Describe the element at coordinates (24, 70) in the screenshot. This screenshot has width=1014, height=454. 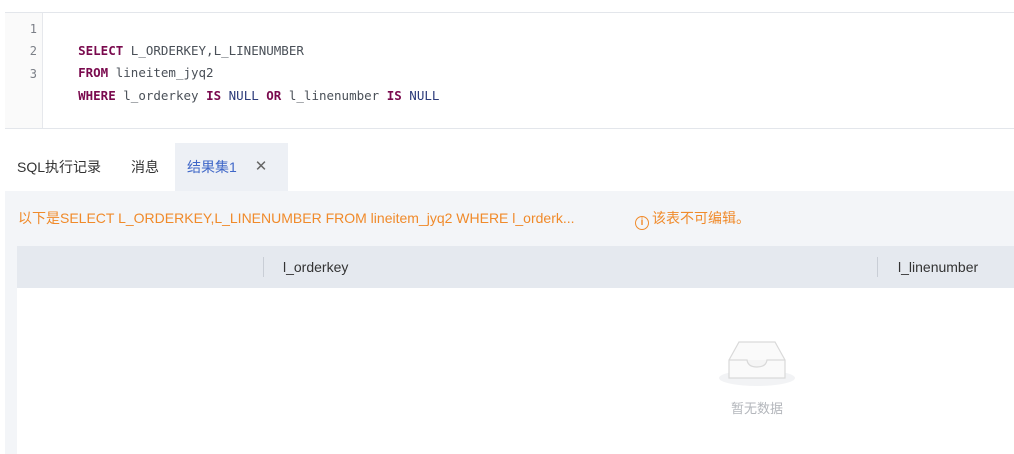
I see `line-number-gutter: 1 2 3` at that location.